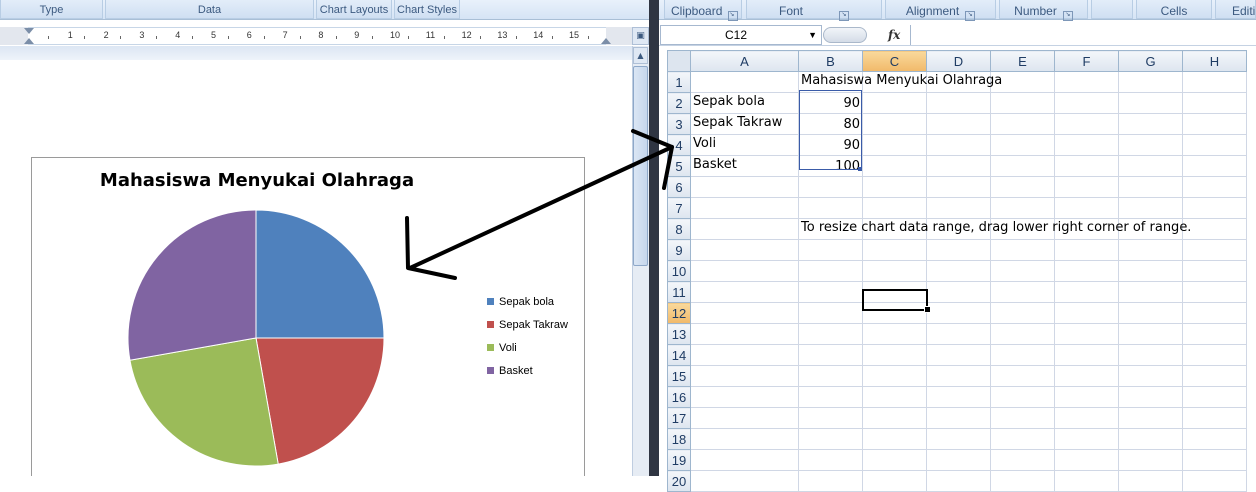 This screenshot has height=492, width=1256. Describe the element at coordinates (895, 300) in the screenshot. I see `active-cell-selection` at that location.